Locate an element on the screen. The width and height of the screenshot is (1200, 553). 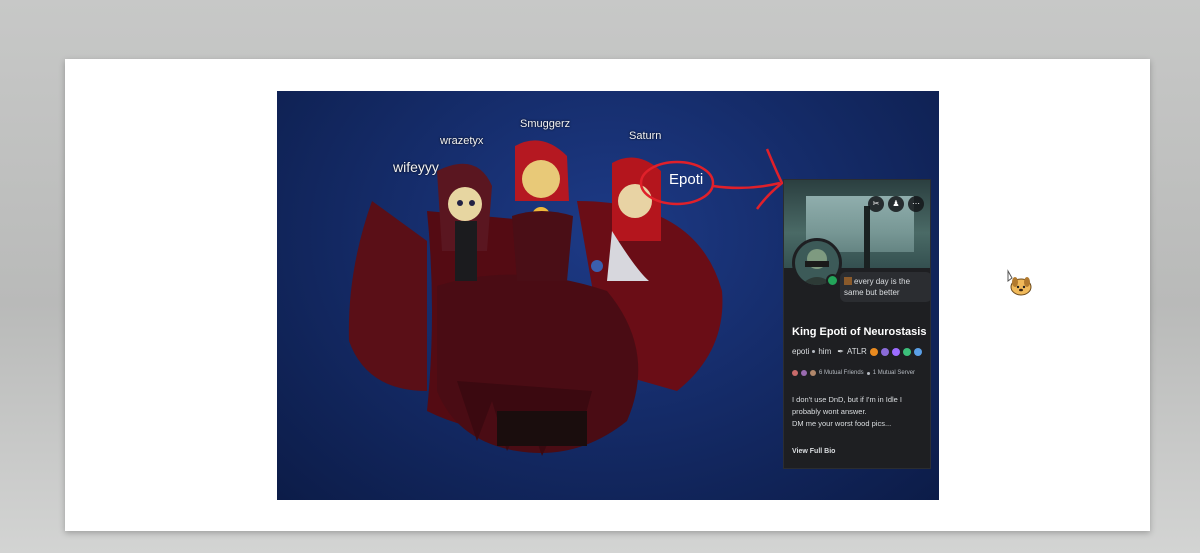
display-name: King Epoti of Neurostasis is located at coordinates (859, 332).